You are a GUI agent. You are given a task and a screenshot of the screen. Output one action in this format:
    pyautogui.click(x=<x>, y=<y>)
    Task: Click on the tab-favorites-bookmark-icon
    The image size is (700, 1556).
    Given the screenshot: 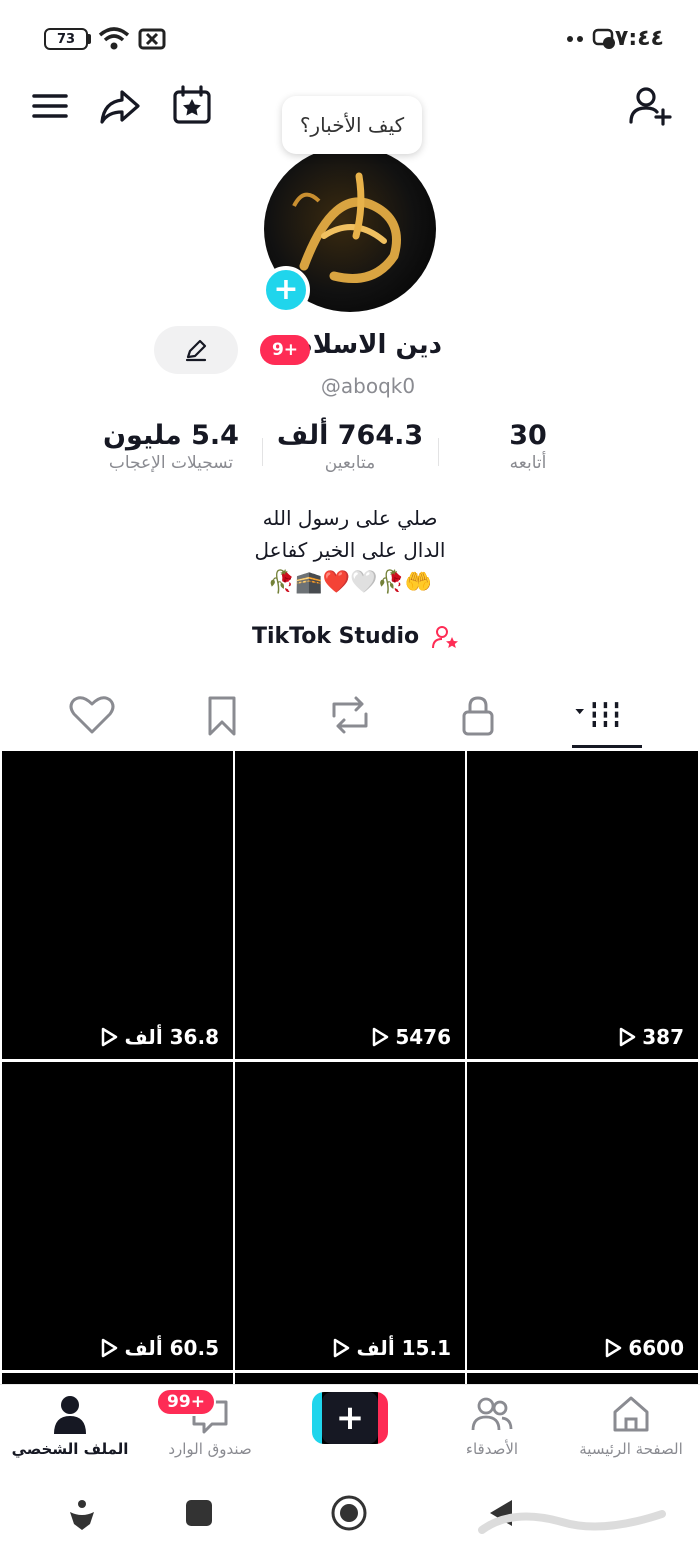 What is the action you would take?
    pyautogui.click(x=222, y=715)
    